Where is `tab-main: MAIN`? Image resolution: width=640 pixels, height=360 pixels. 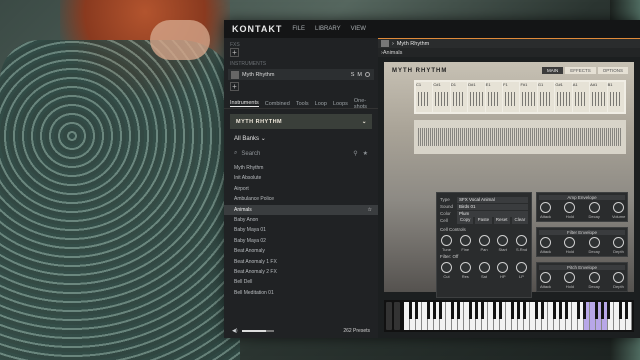 tab-main: MAIN is located at coordinates (552, 70).